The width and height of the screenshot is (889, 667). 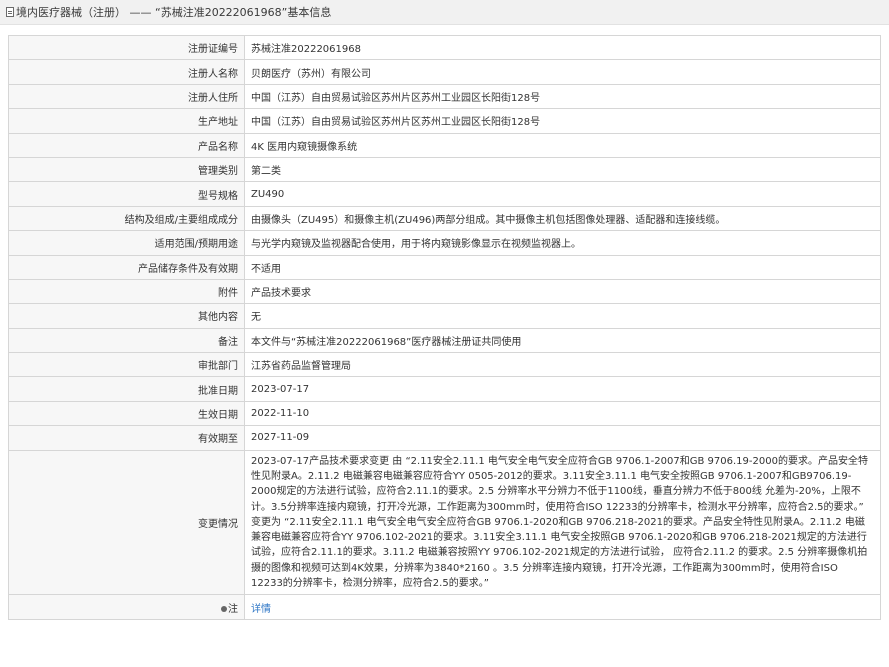 I want to click on table-row: 型号规格 ZU490, so click(x=444, y=194).